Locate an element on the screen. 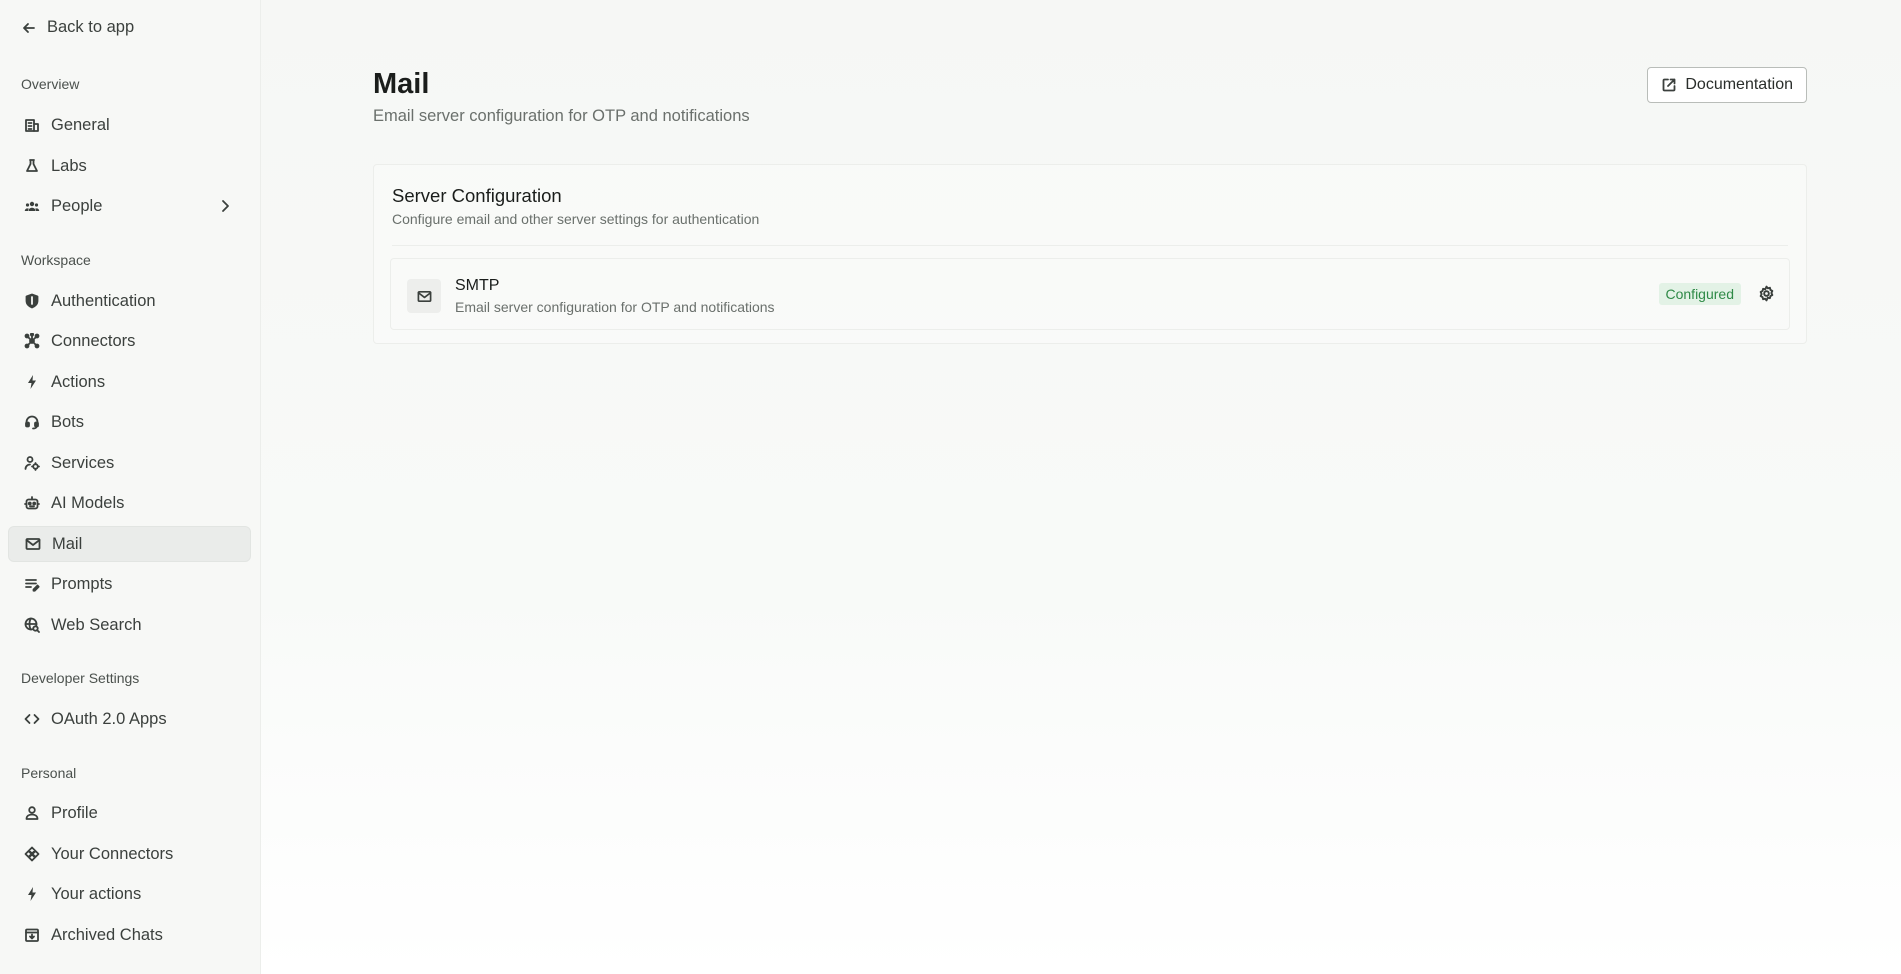 The height and width of the screenshot is (974, 1901). sidebar-item-people: People is located at coordinates (129, 206).